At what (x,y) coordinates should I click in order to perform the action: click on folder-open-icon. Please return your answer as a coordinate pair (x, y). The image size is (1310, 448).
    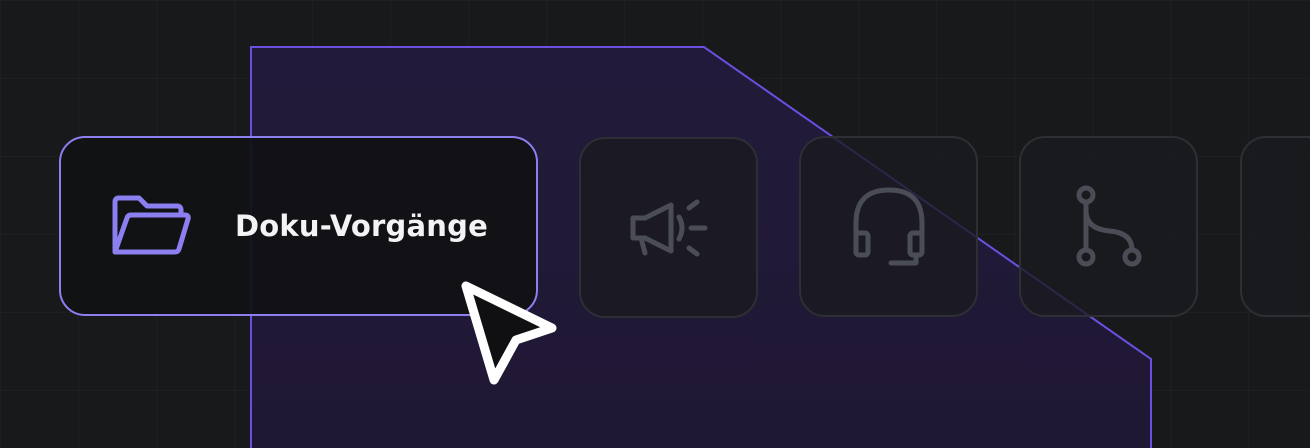
    Looking at the image, I should click on (151, 226).